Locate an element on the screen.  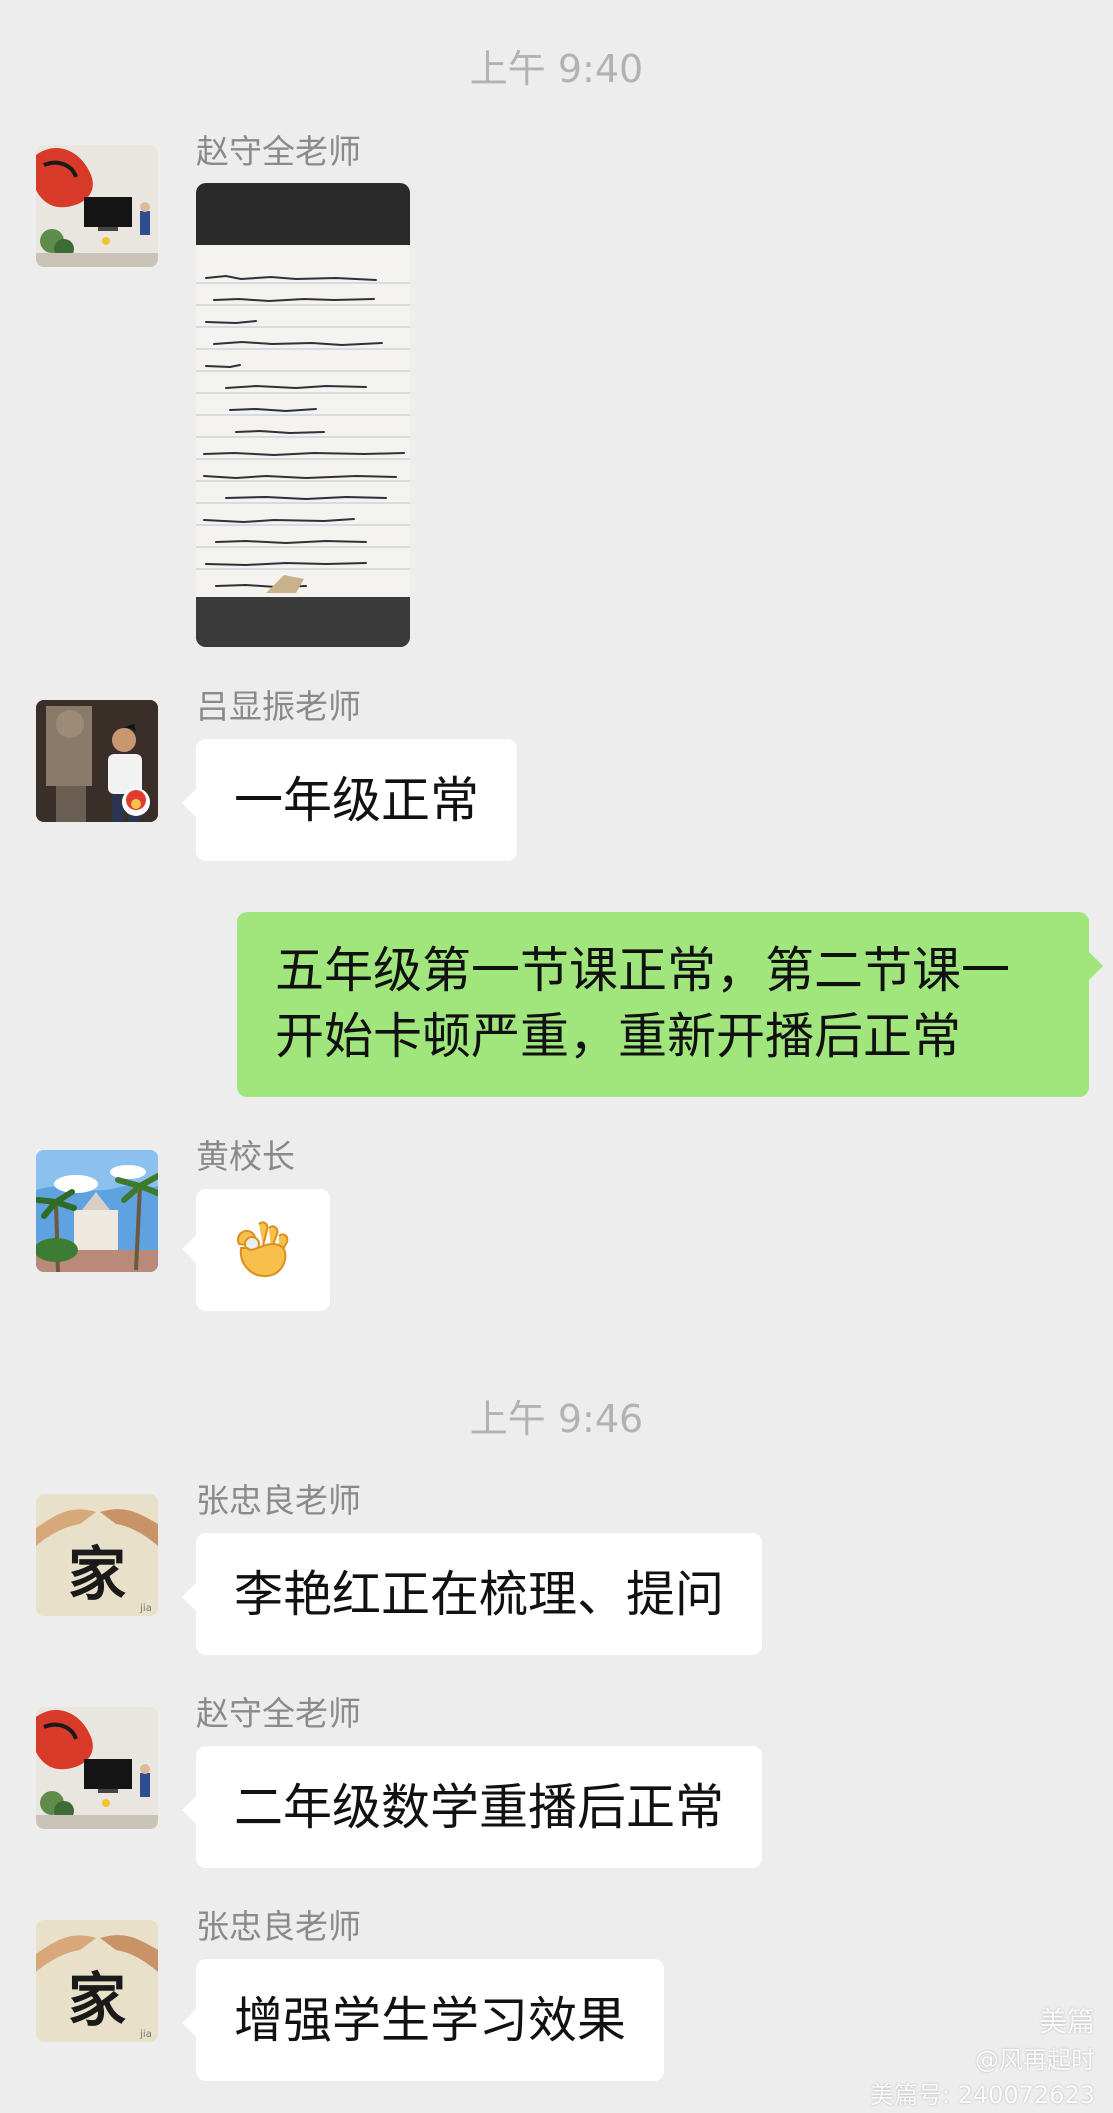
watermark-author: @风再起时 is located at coordinates (1035, 2060).